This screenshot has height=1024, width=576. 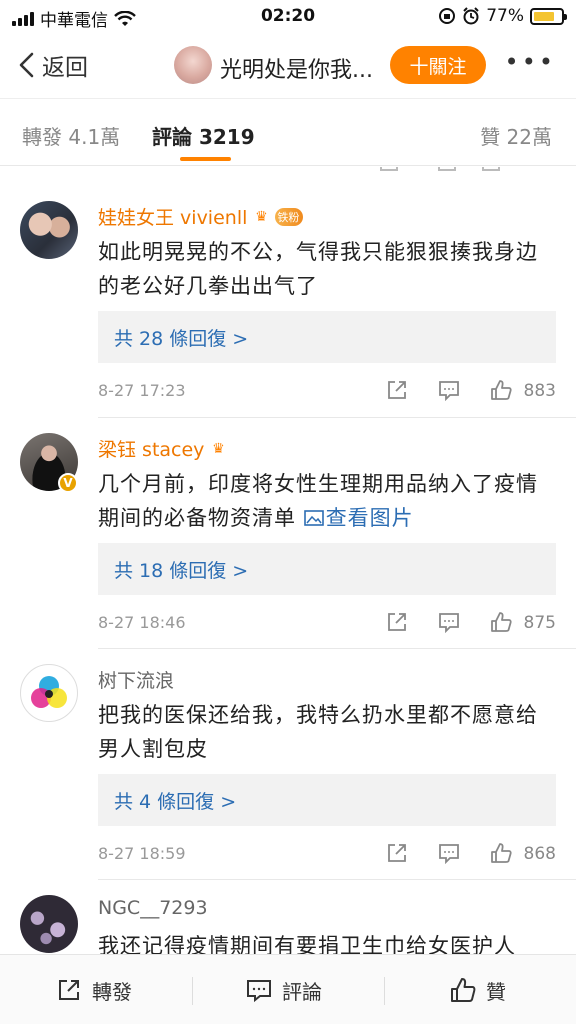 What do you see at coordinates (530, 62) in the screenshot?
I see `more-icon: •••` at bounding box center [530, 62].